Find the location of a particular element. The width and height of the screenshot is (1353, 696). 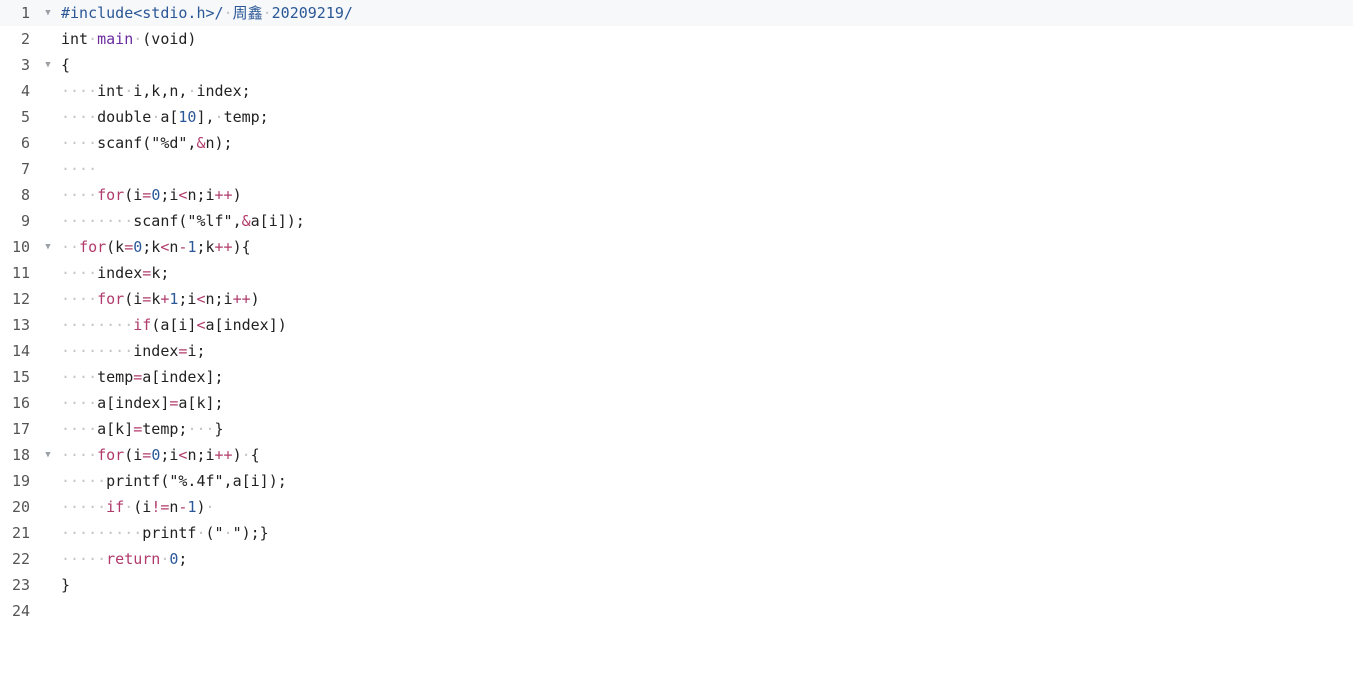

code-text: ···· is located at coordinates (79, 169).